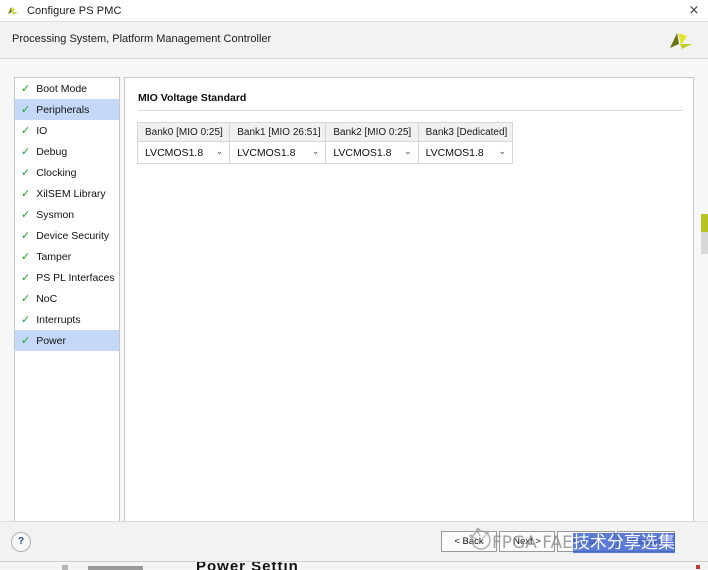 This screenshot has height=570, width=708. Describe the element at coordinates (115, 568) in the screenshot. I see `bleed-chip-graphic` at that location.